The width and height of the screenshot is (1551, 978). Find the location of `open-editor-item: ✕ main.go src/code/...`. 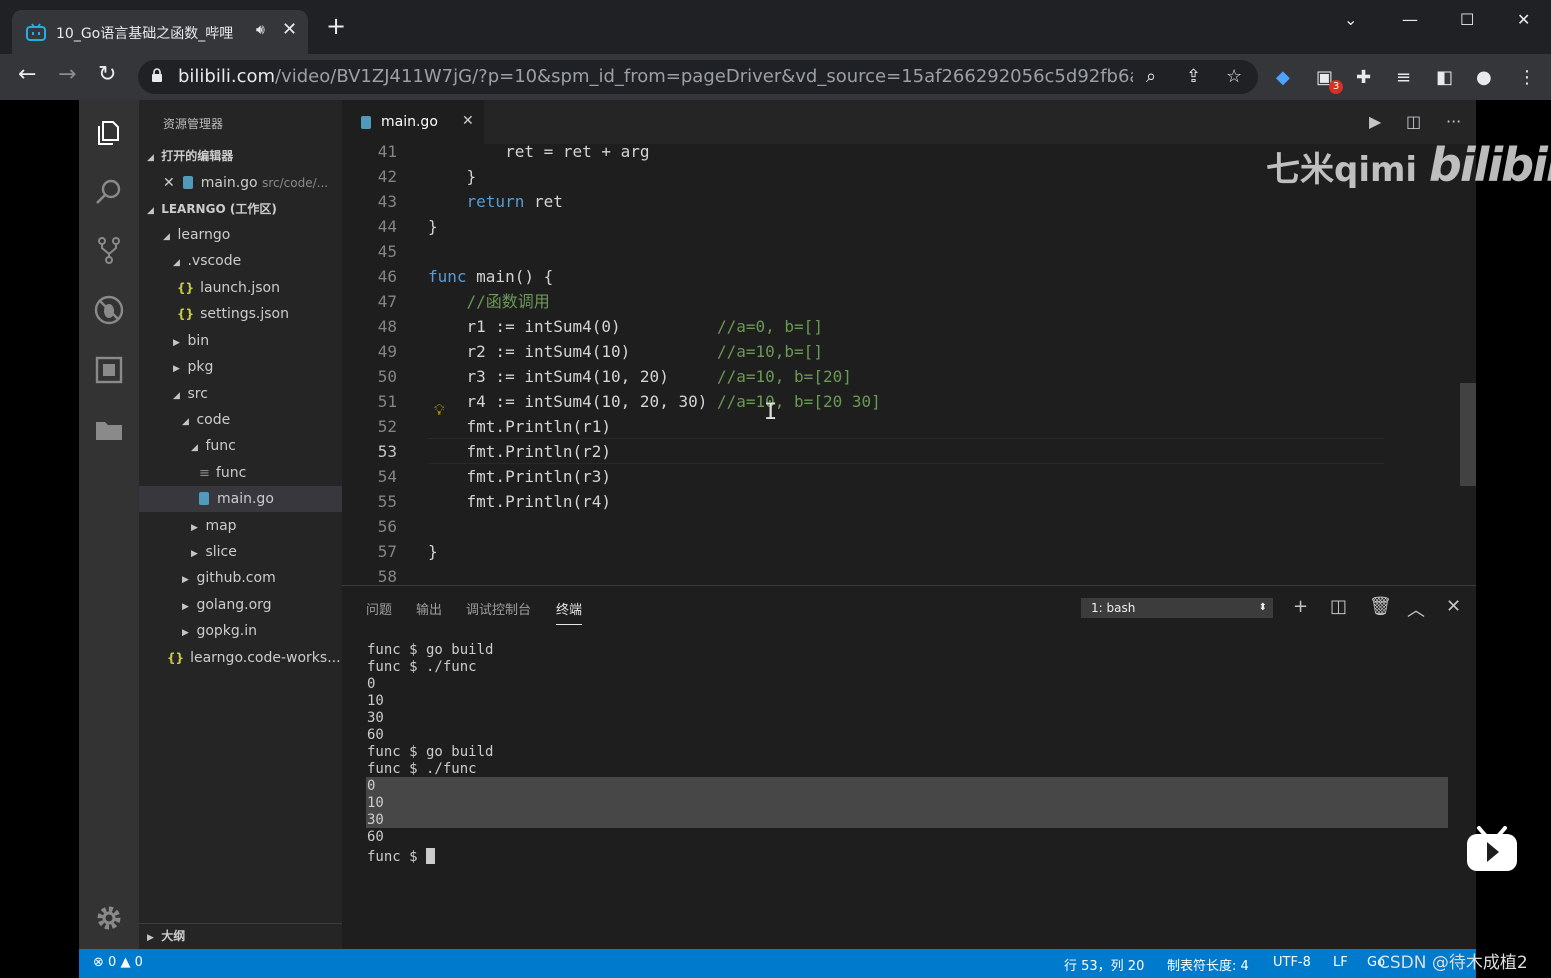

open-editor-item: ✕ main.go src/code/... is located at coordinates (240, 183).